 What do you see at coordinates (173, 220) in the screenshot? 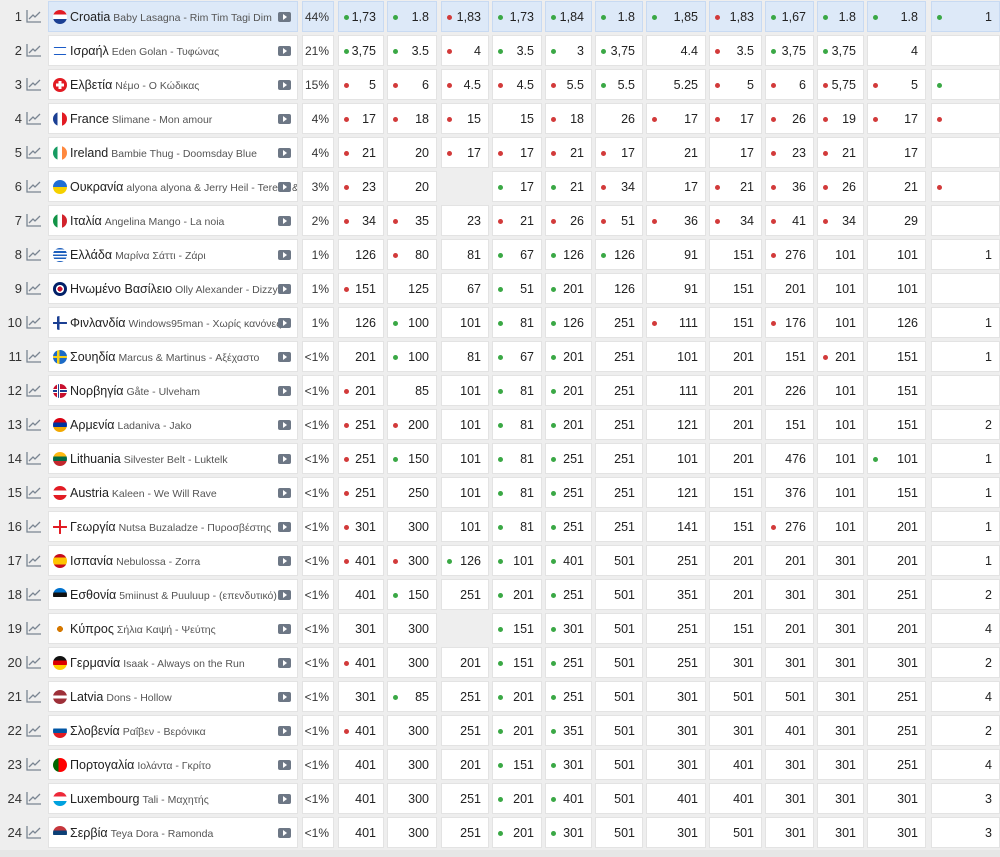
I see `contestant-cell: Ιταλία Angelina Mango - La noia` at bounding box center [173, 220].